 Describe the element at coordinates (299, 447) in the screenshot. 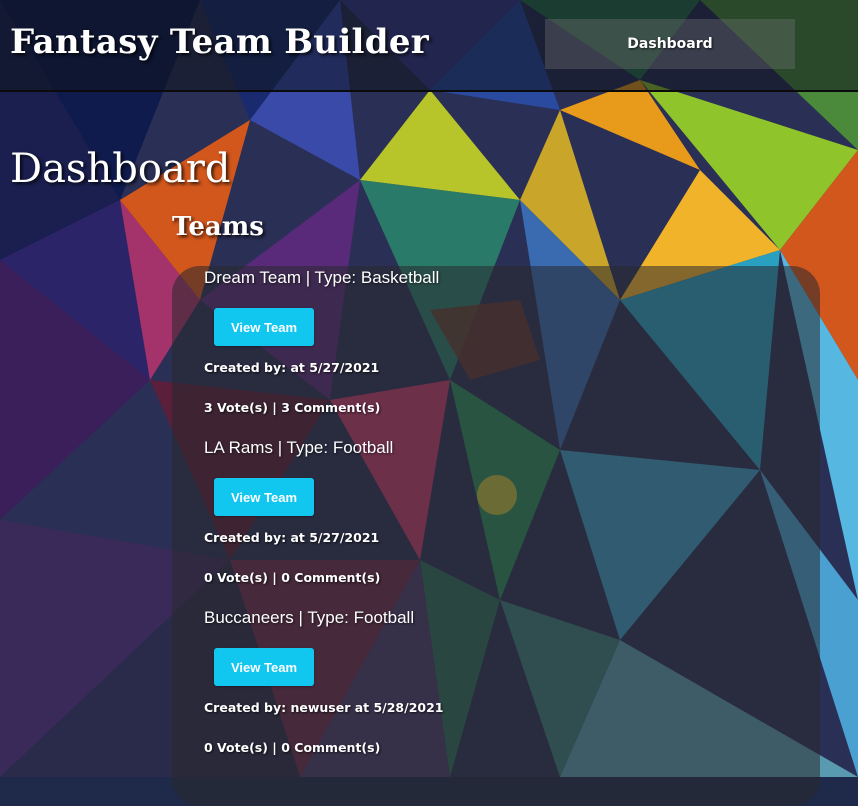

I see `team-name: LA Rams | Type: Football` at that location.